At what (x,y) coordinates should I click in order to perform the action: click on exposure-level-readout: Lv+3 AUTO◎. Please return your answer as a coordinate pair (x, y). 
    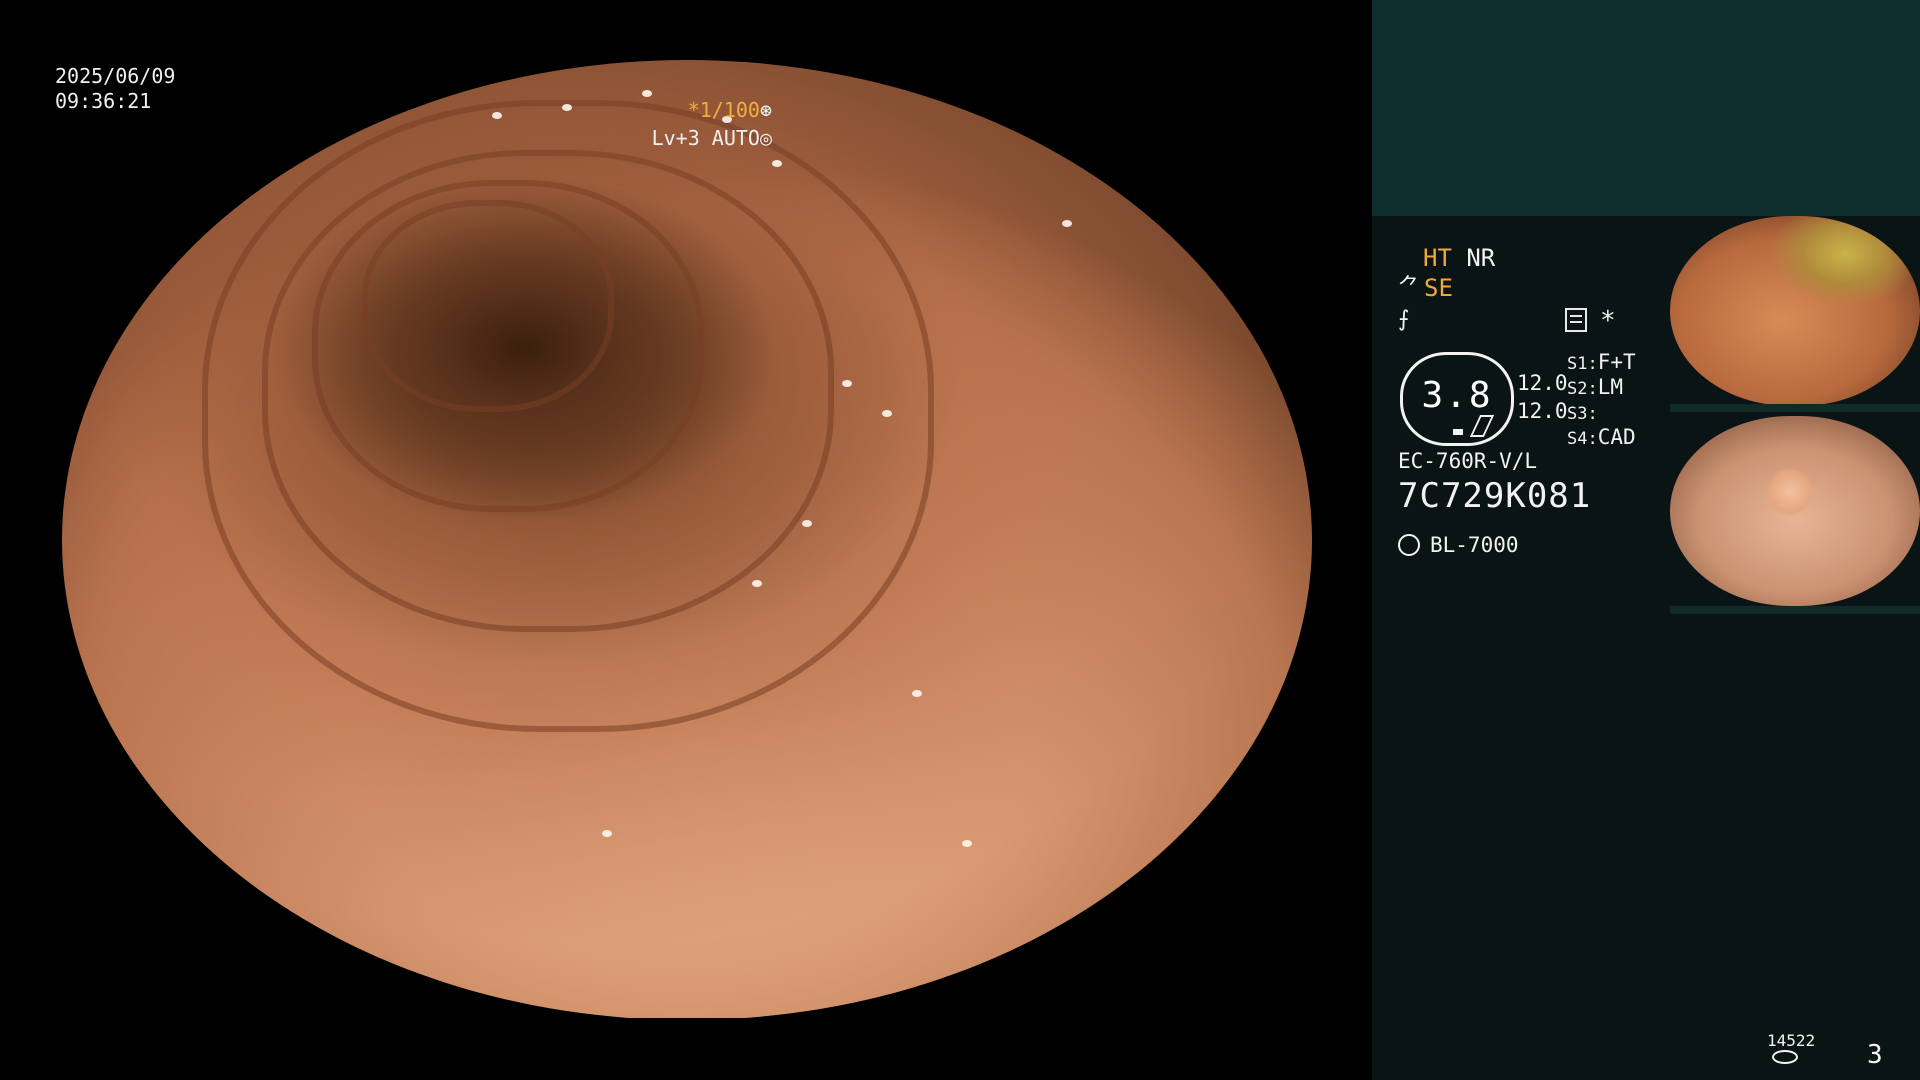
    Looking at the image, I should click on (712, 138).